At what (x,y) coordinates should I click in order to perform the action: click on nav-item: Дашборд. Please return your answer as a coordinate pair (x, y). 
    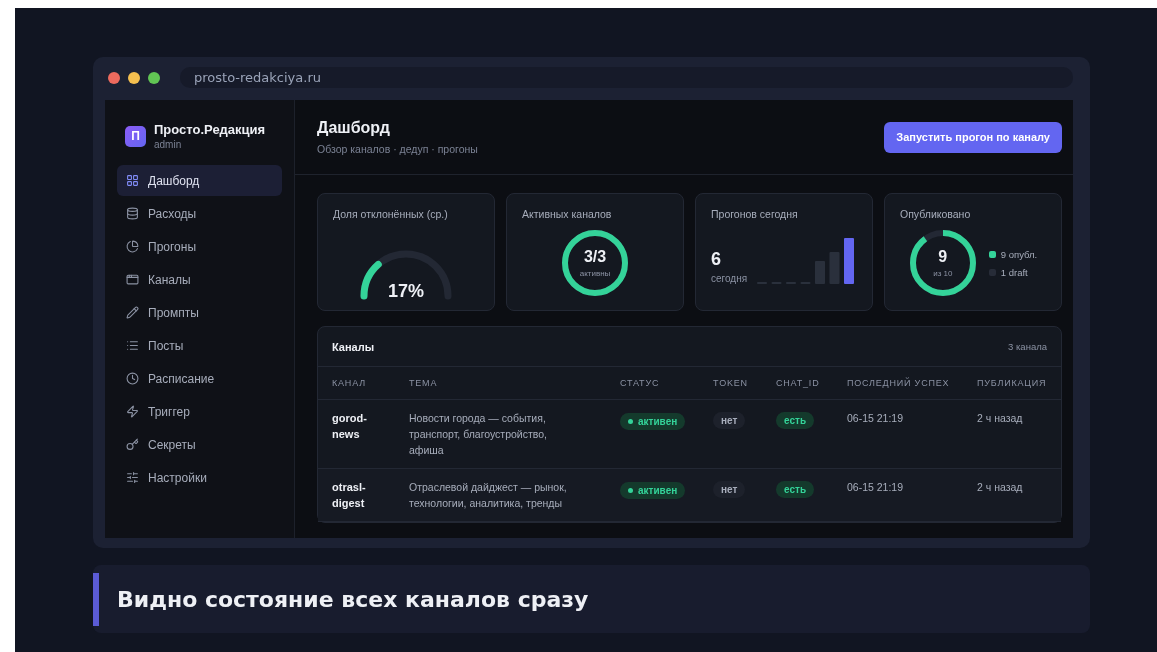
    Looking at the image, I should click on (199, 180).